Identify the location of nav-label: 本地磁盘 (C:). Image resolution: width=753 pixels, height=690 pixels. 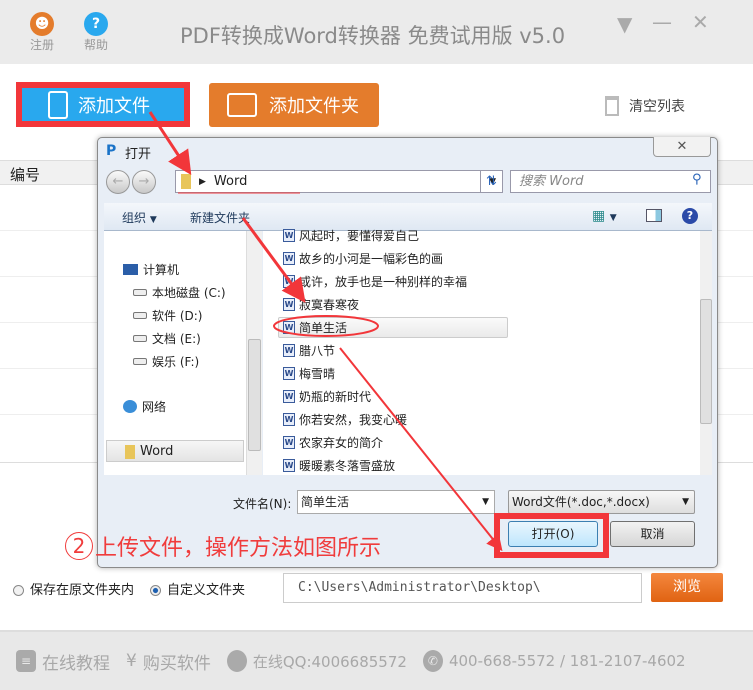
(189, 293).